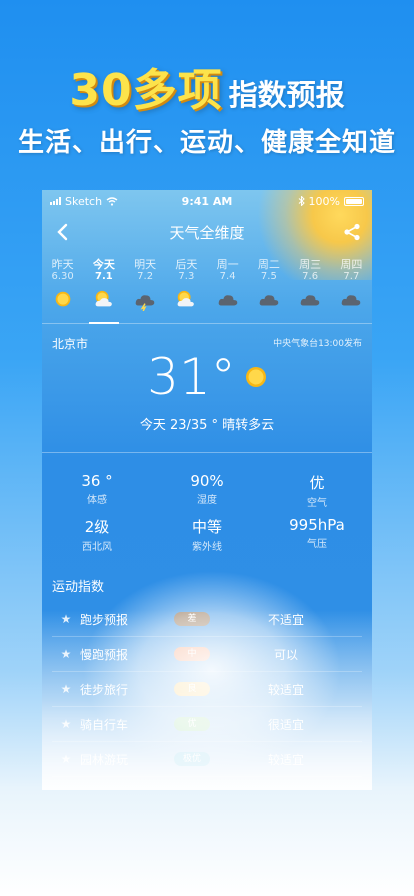 The height and width of the screenshot is (896, 414). What do you see at coordinates (351, 289) in the screenshot?
I see `day-tab: 周四 7.7` at bounding box center [351, 289].